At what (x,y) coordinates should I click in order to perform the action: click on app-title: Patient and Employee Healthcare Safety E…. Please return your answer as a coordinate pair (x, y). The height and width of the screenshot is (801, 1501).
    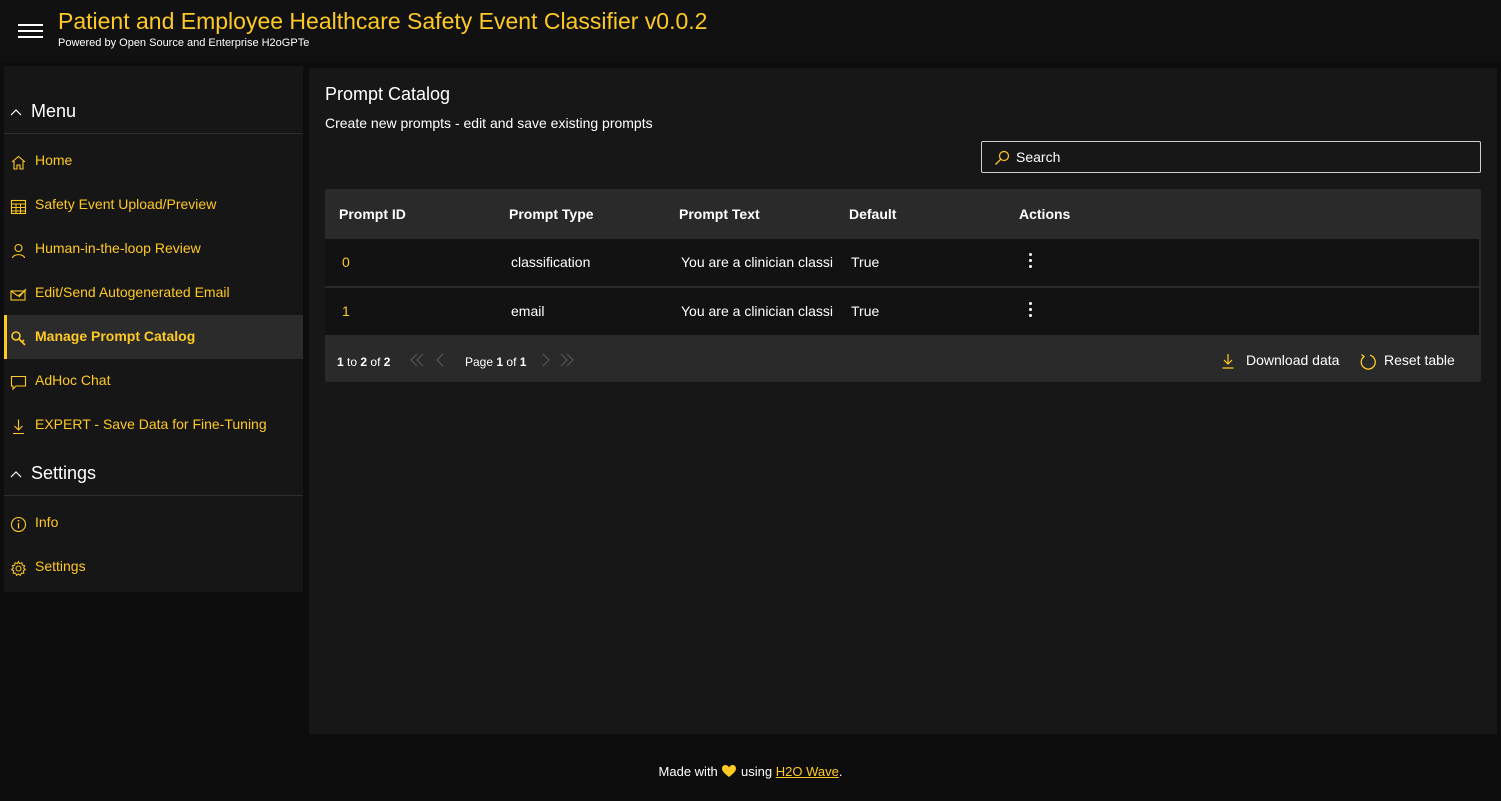
    Looking at the image, I should click on (383, 21).